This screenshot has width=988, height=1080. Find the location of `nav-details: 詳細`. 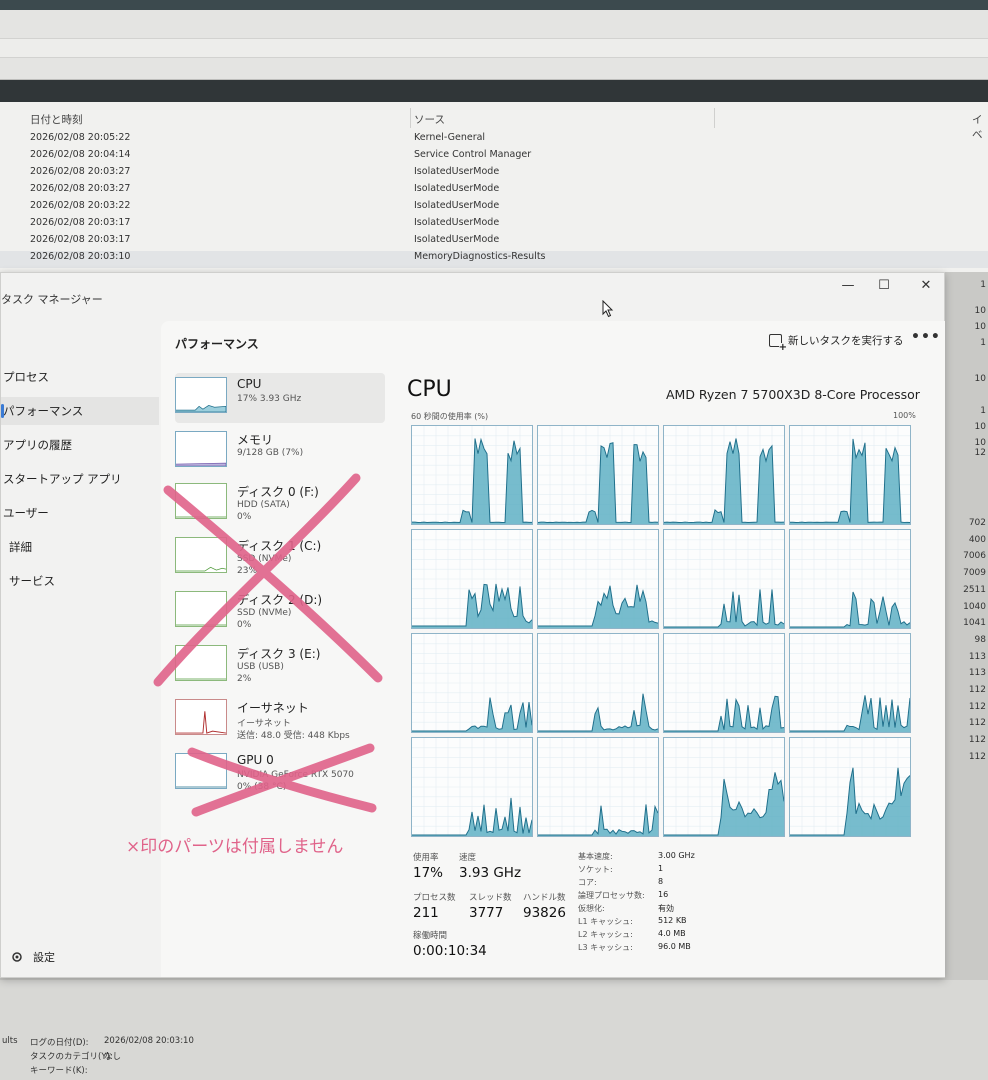

nav-details: 詳細 is located at coordinates (80, 547).